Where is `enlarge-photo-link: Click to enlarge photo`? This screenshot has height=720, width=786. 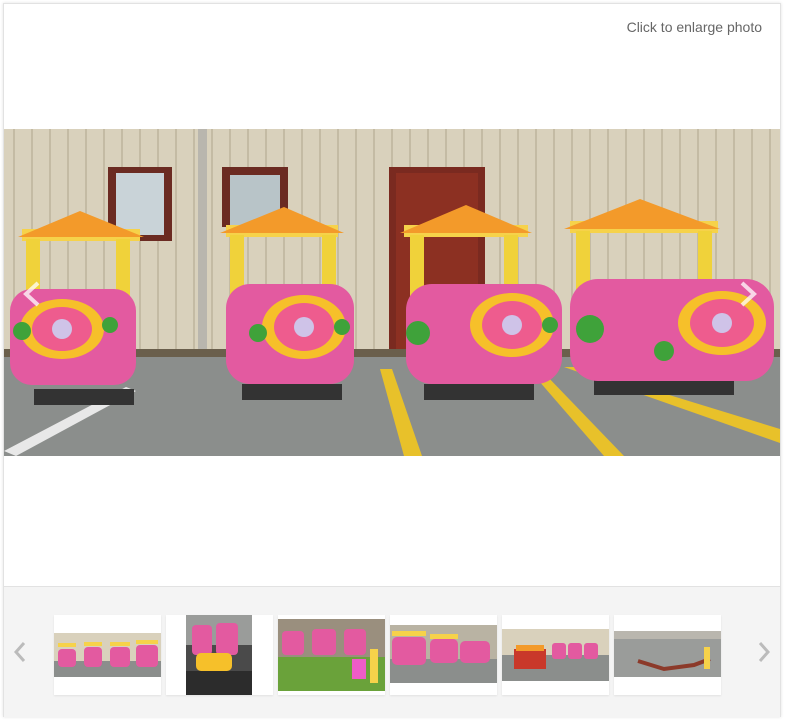 enlarge-photo-link: Click to enlarge photo is located at coordinates (694, 27).